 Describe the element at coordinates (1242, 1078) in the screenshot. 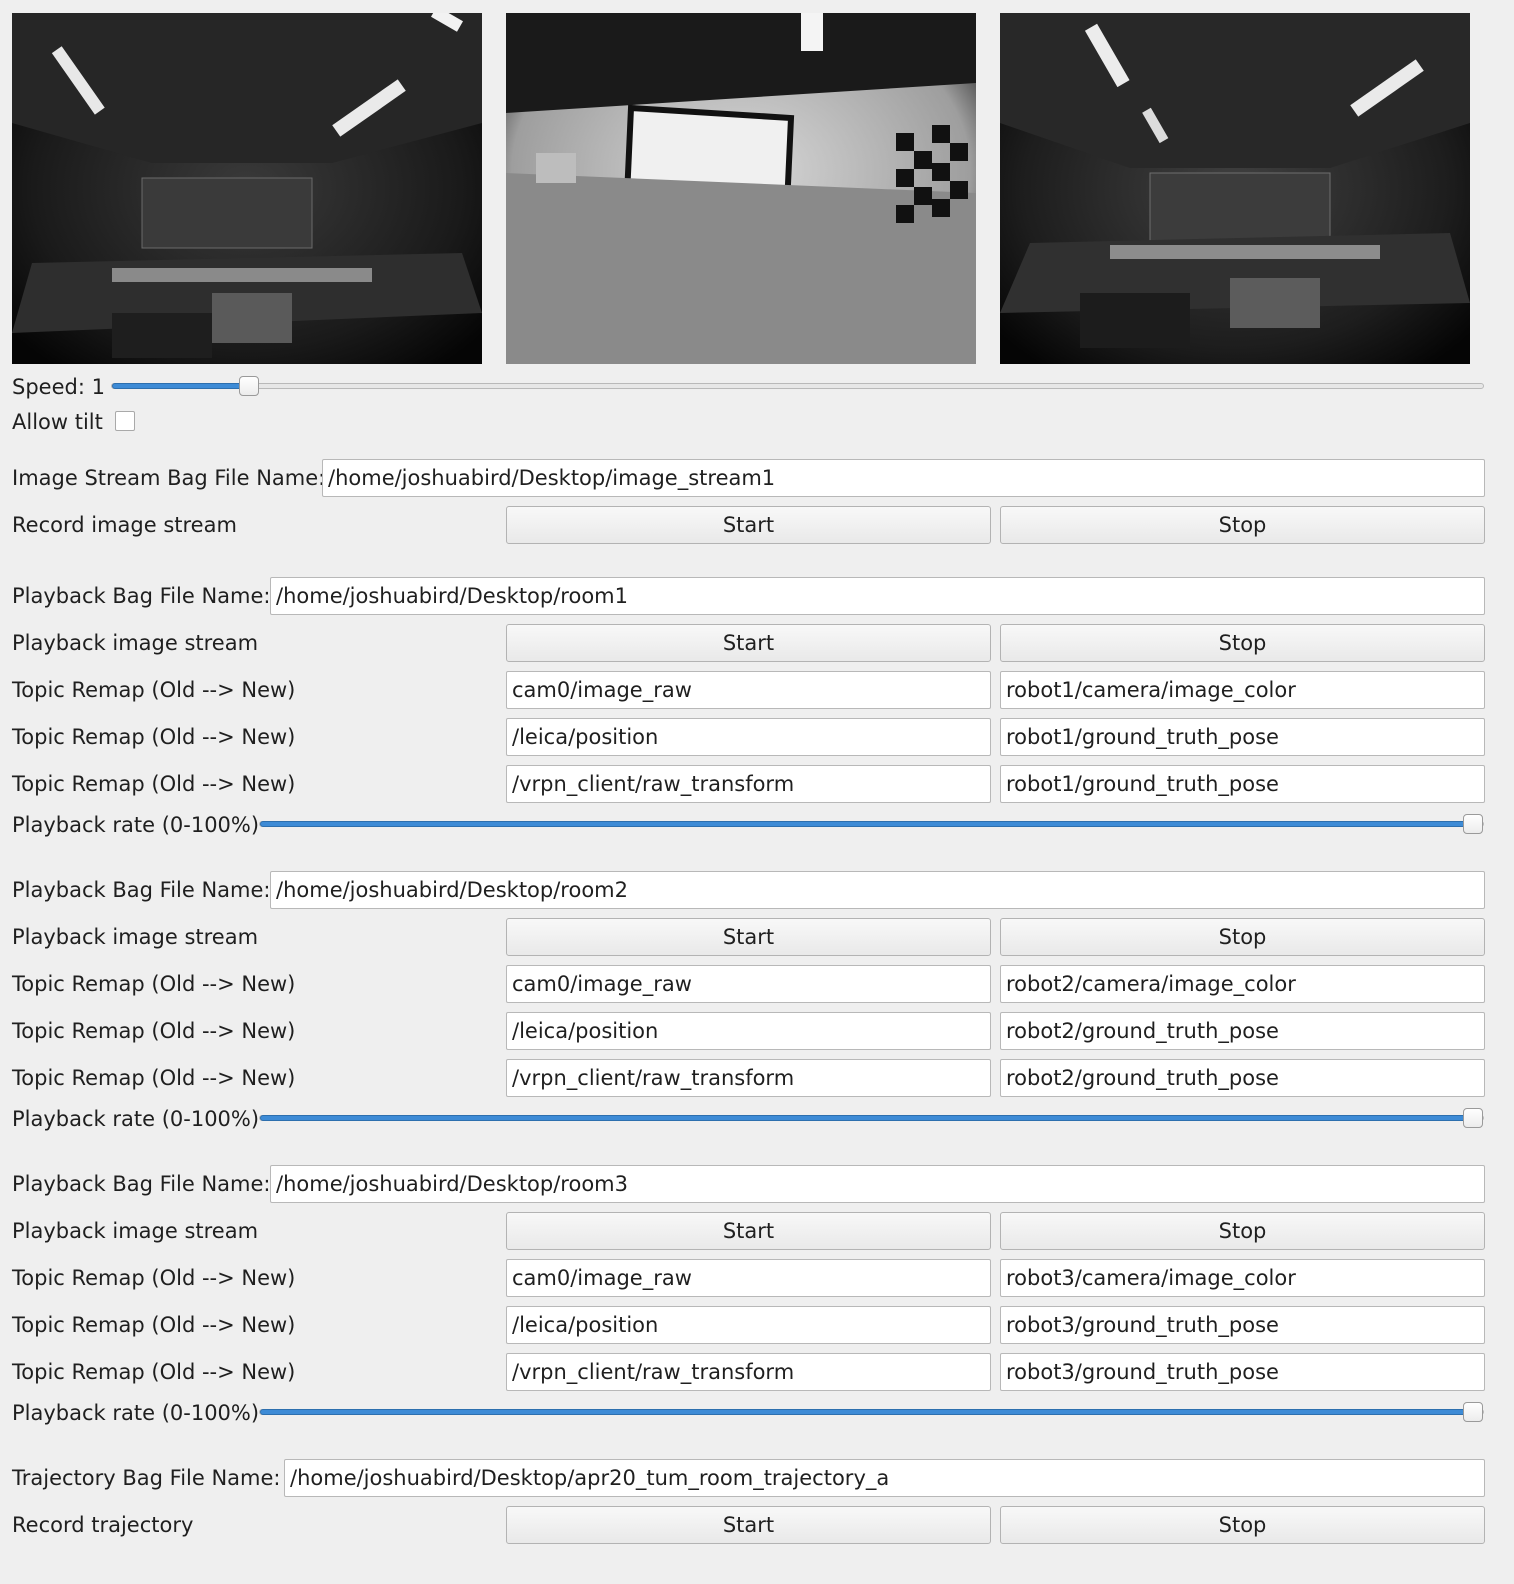

I see `playback-2-remap-3-new-input: robot2/ground_truth_pose` at that location.